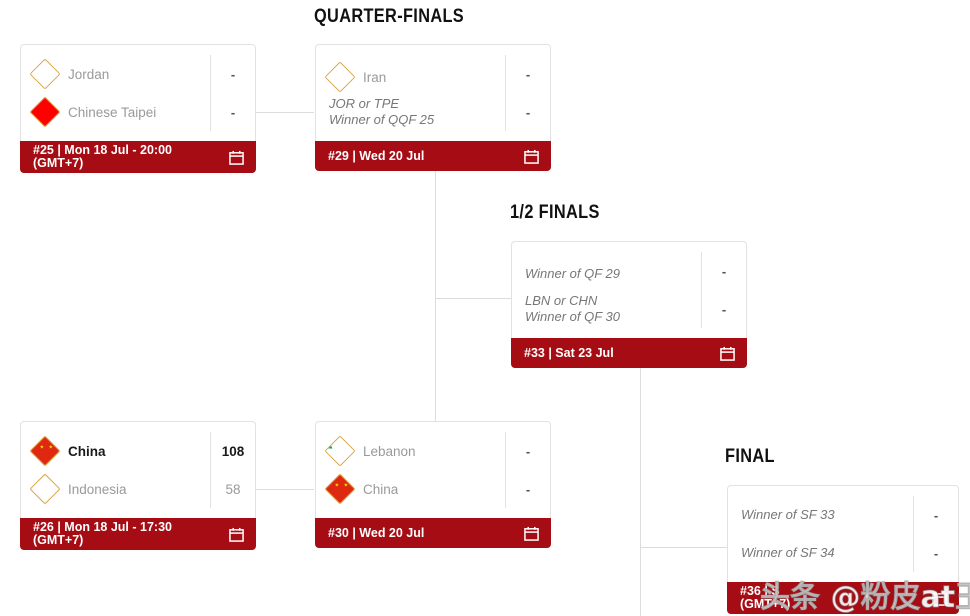  What do you see at coordinates (573, 308) in the screenshot?
I see `placeholder-text: LBN or CHN Winner of QF 30` at bounding box center [573, 308].